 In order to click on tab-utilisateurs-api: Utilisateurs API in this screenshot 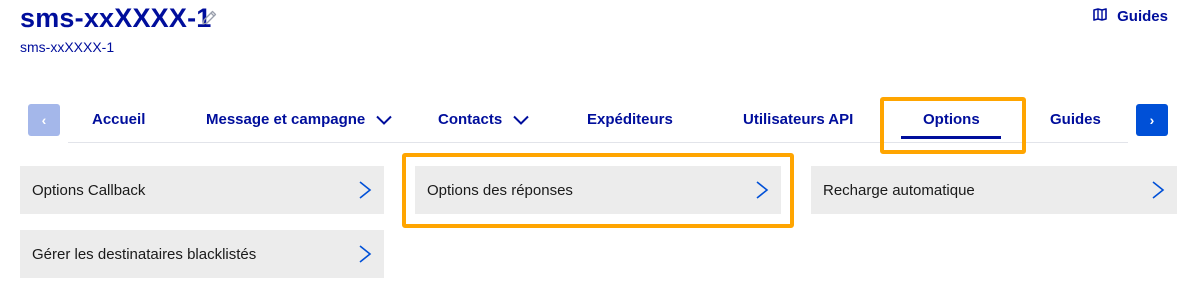, I will do `click(798, 119)`.